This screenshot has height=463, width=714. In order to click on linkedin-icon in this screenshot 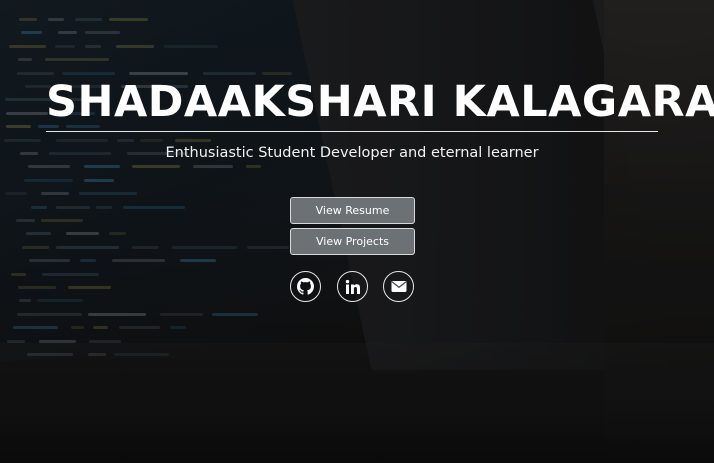, I will do `click(352, 286)`.